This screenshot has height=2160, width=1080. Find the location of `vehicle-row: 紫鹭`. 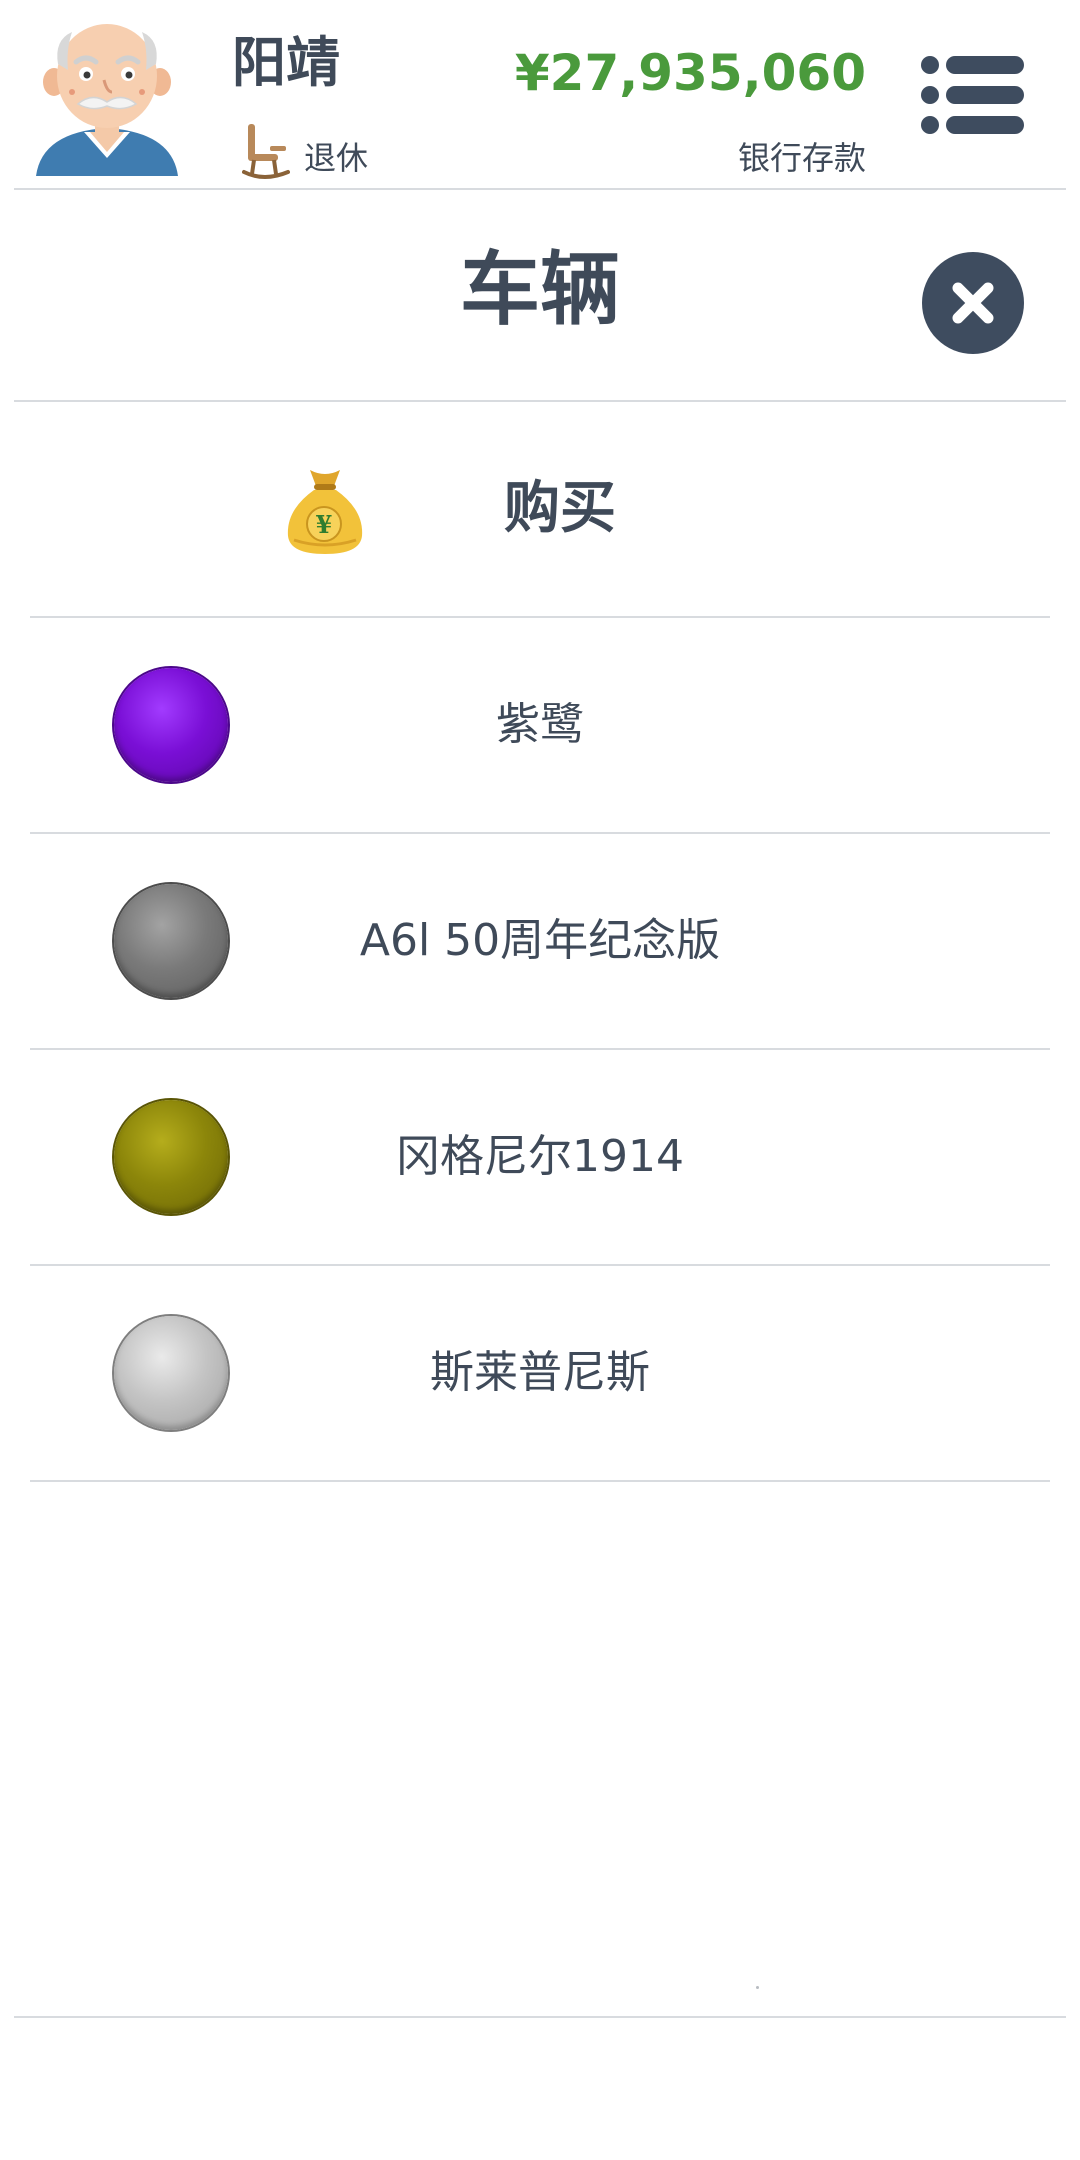

vehicle-row: 紫鹭 is located at coordinates (540, 726).